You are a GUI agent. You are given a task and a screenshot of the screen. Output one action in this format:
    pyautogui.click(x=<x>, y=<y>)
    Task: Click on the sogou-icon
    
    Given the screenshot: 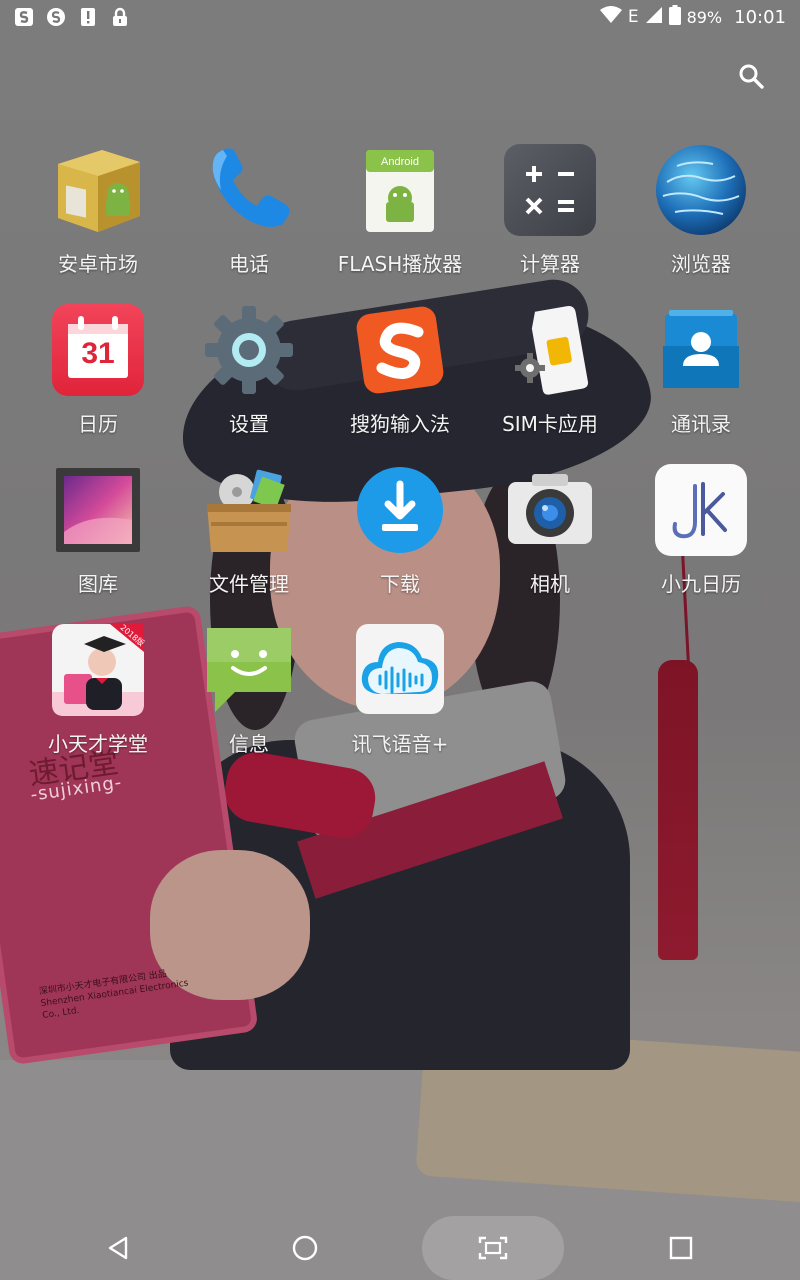 What is the action you would take?
    pyautogui.click(x=24, y=17)
    